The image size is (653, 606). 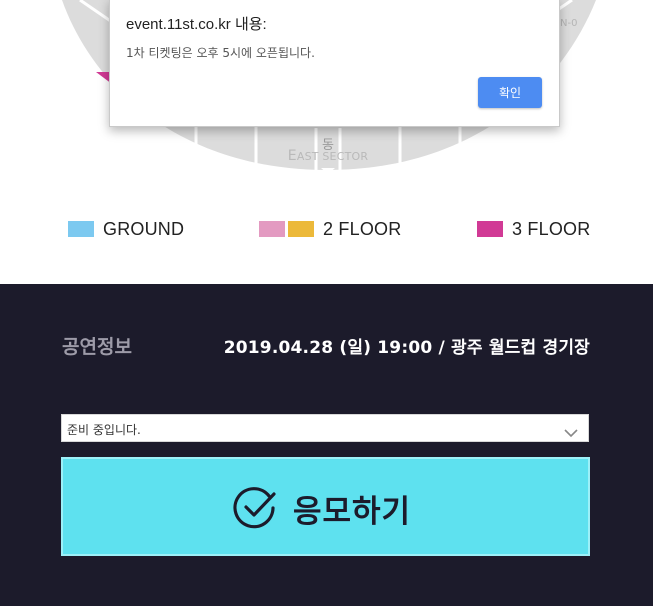 What do you see at coordinates (81, 229) in the screenshot?
I see `legend-swatch-ground` at bounding box center [81, 229].